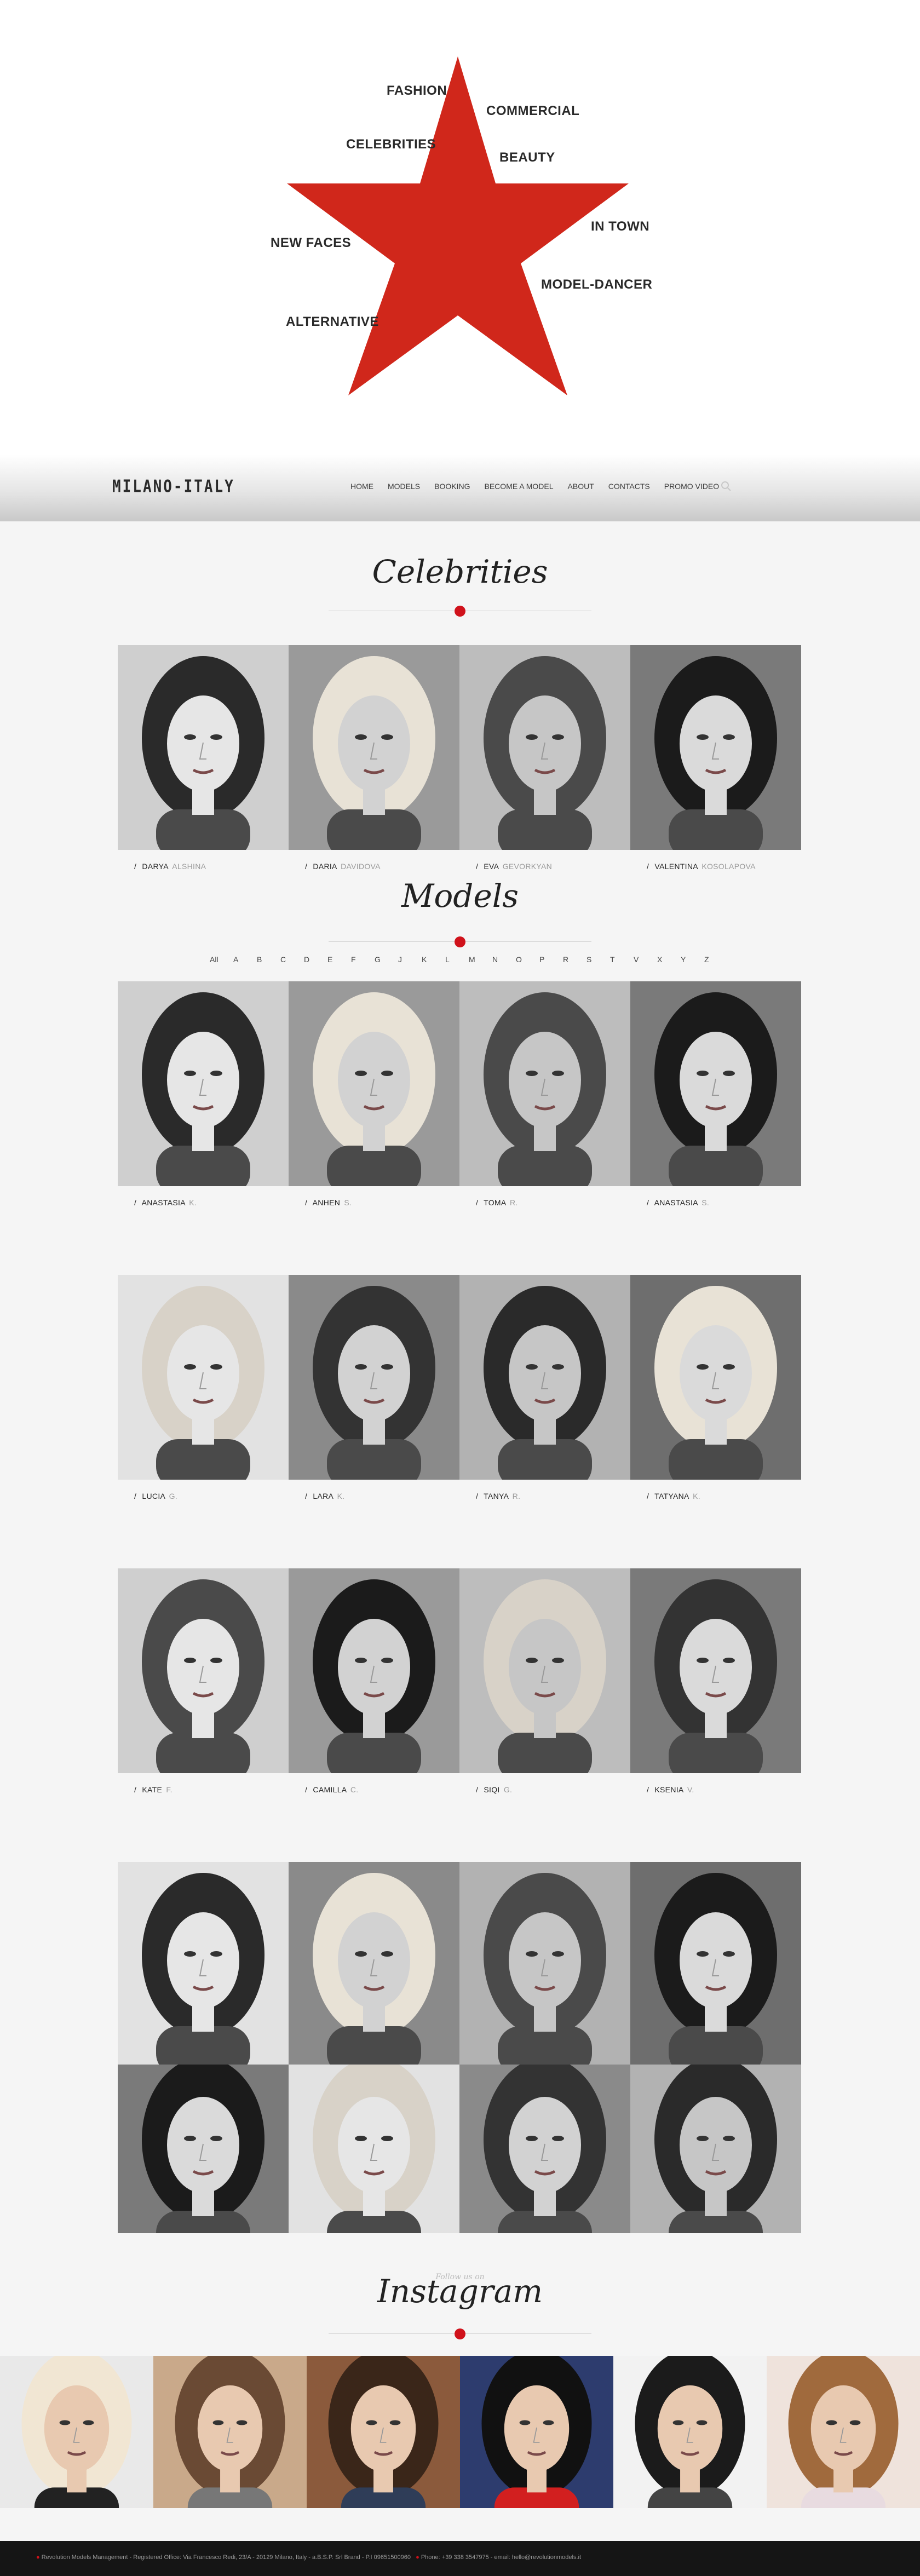 The image size is (920, 2576). What do you see at coordinates (716, 959) in the screenshot?
I see `alphabet-filter-z: Z` at bounding box center [716, 959].